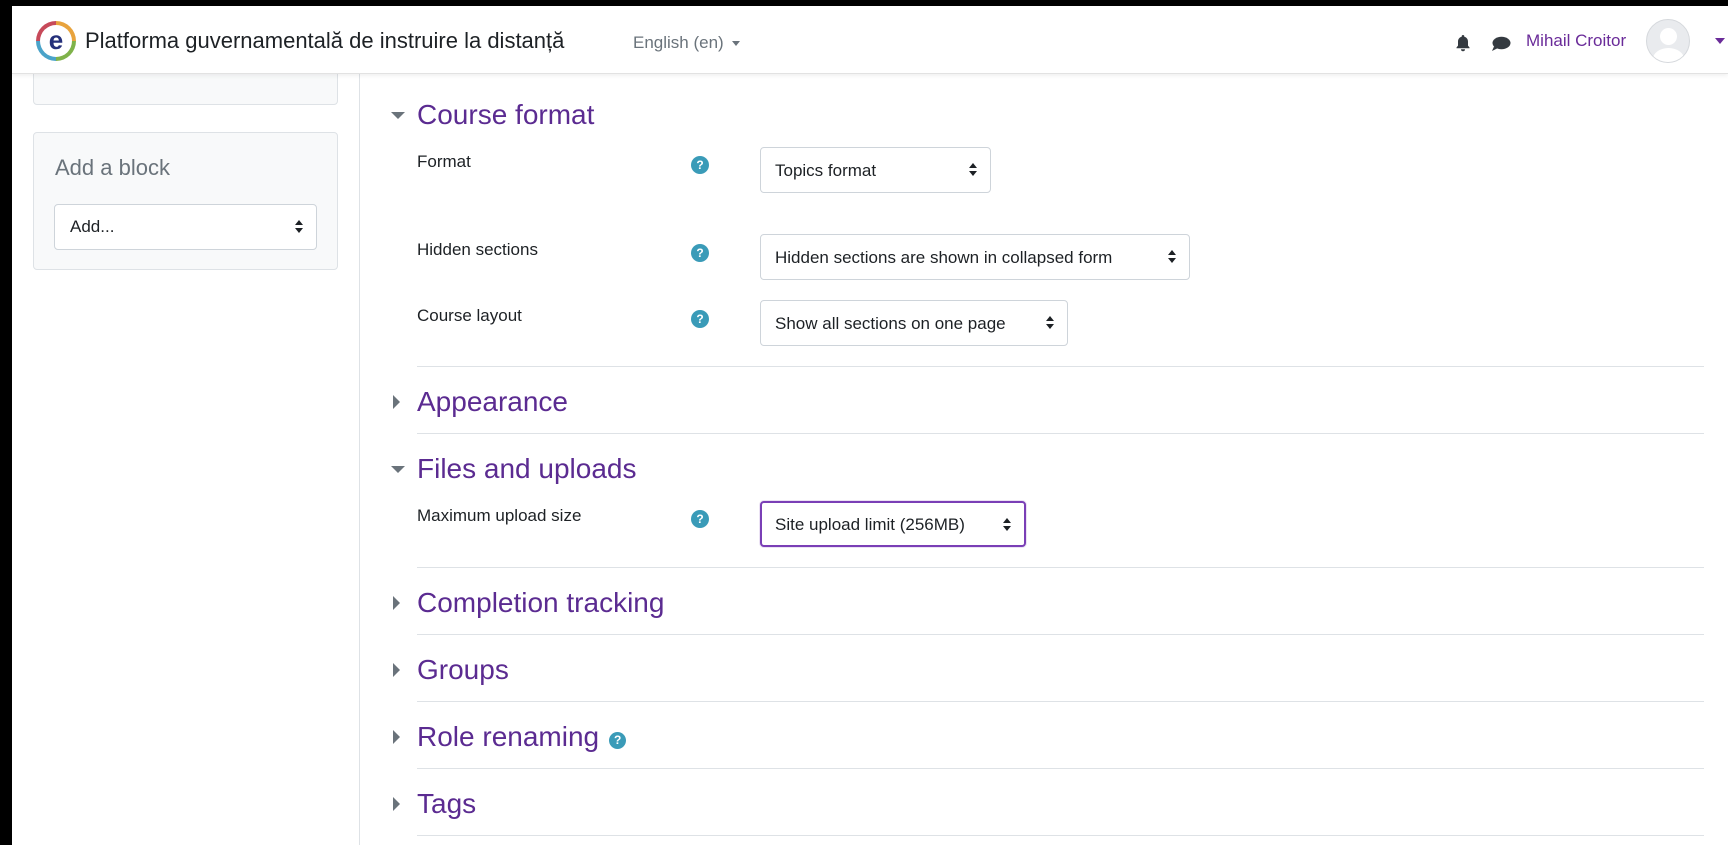 The width and height of the screenshot is (1728, 845). Describe the element at coordinates (469, 315) in the screenshot. I see `field-label-course-layout: Course layout` at that location.